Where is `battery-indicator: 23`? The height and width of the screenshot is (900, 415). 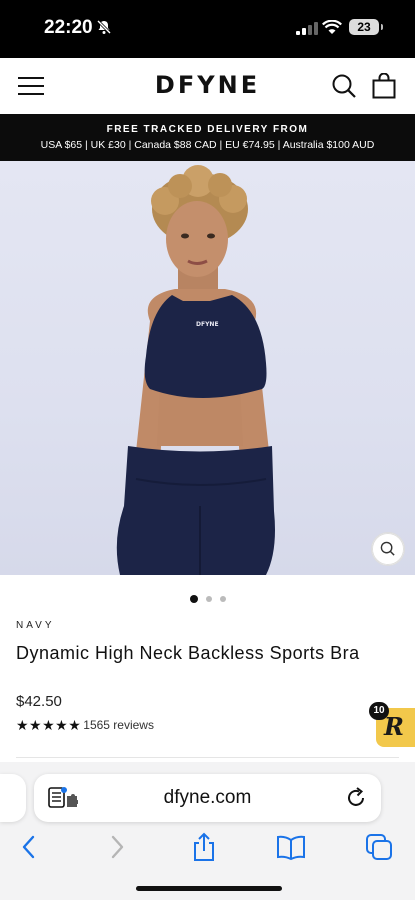 battery-indicator: 23 is located at coordinates (366, 27).